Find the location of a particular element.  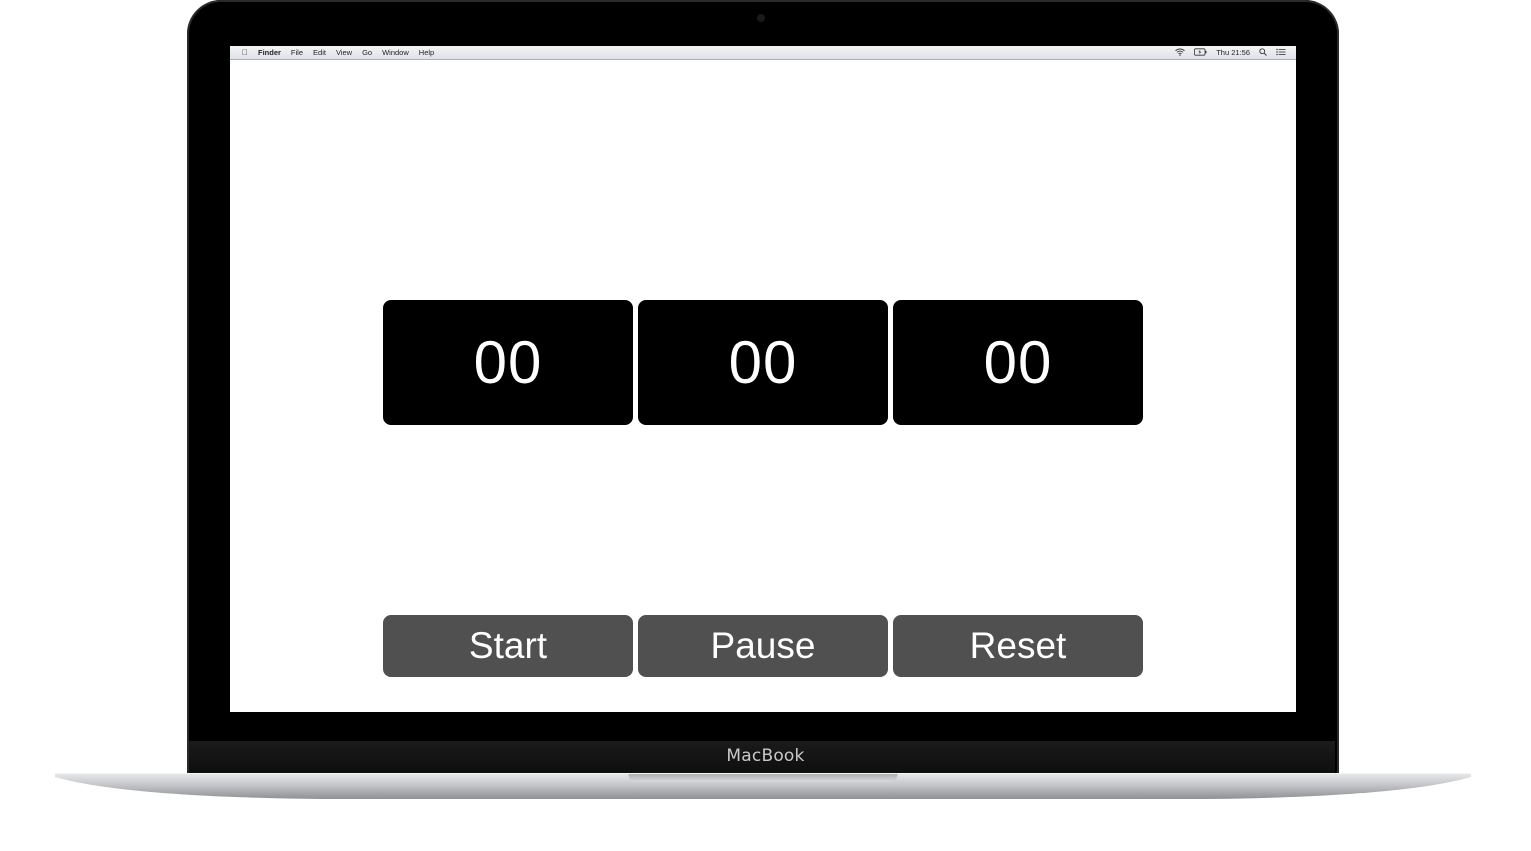

menu-bar-left:  Finder File Edit View Go Window Help is located at coordinates (332, 52).